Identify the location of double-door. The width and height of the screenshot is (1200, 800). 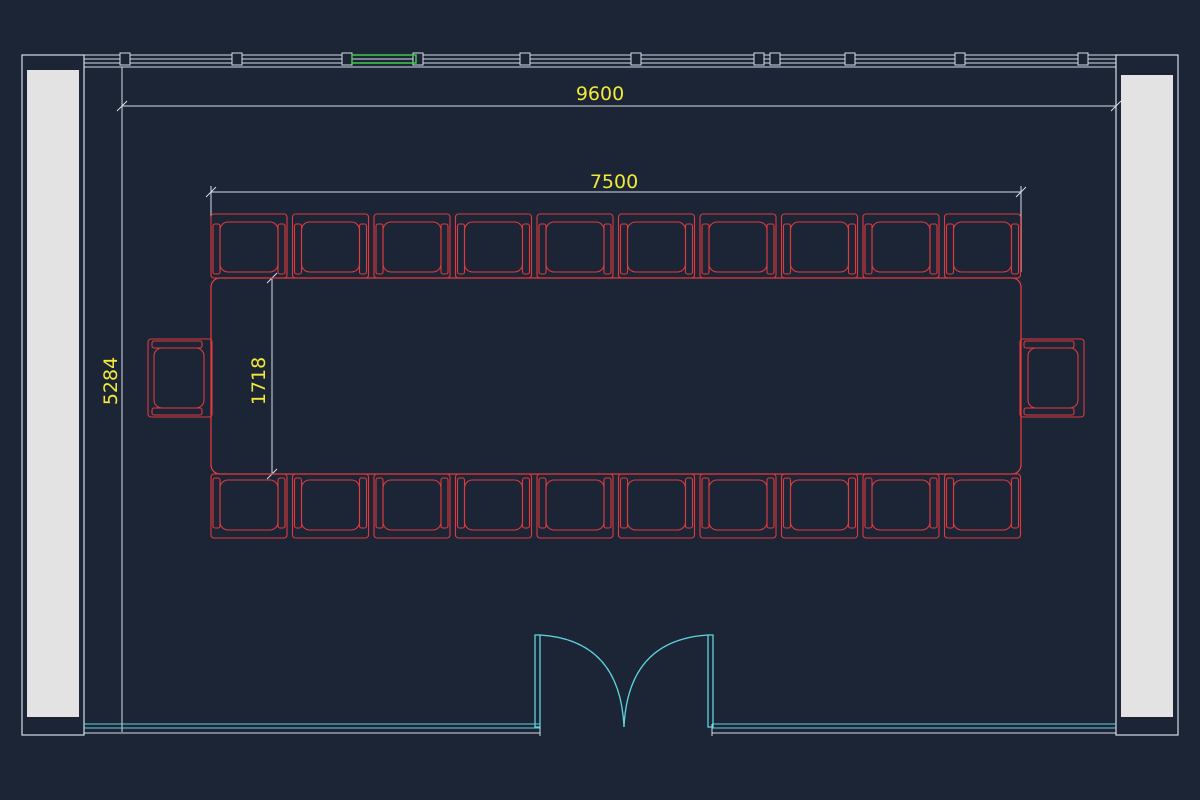
(624, 681).